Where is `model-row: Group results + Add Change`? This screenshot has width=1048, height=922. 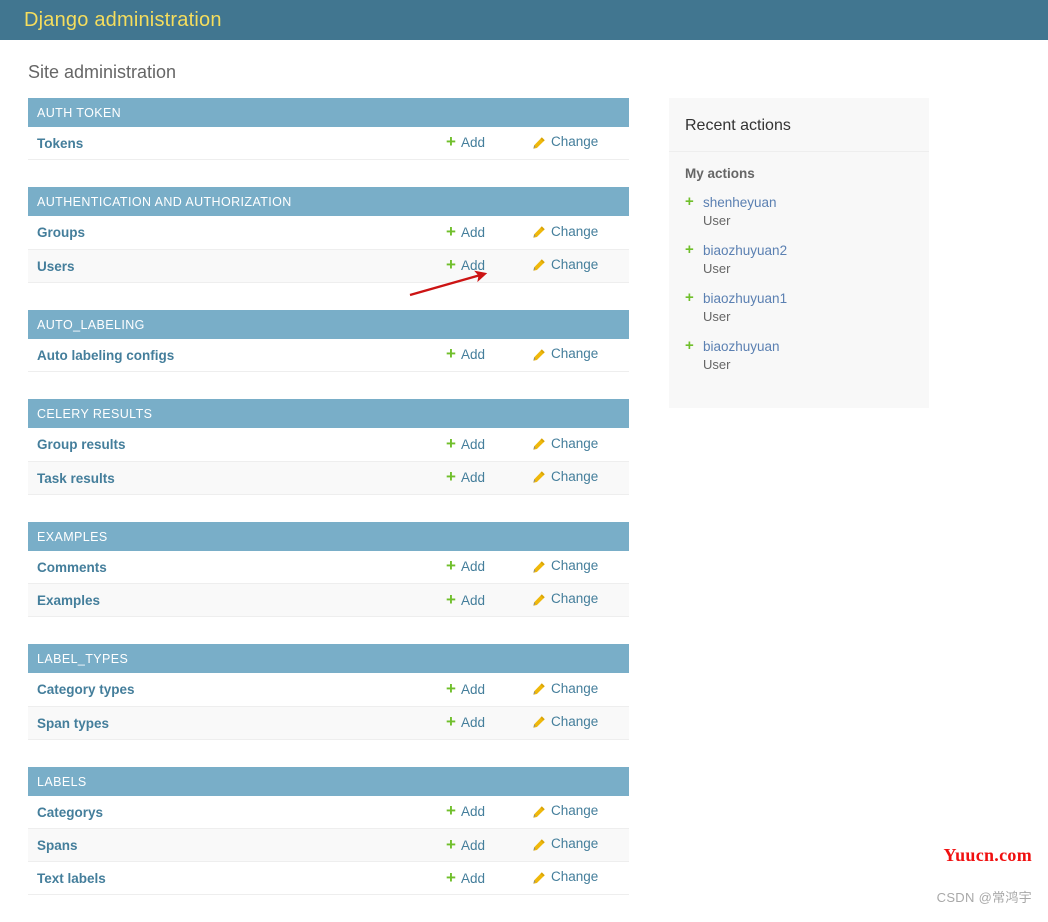 model-row: Group results + Add Change is located at coordinates (328, 445).